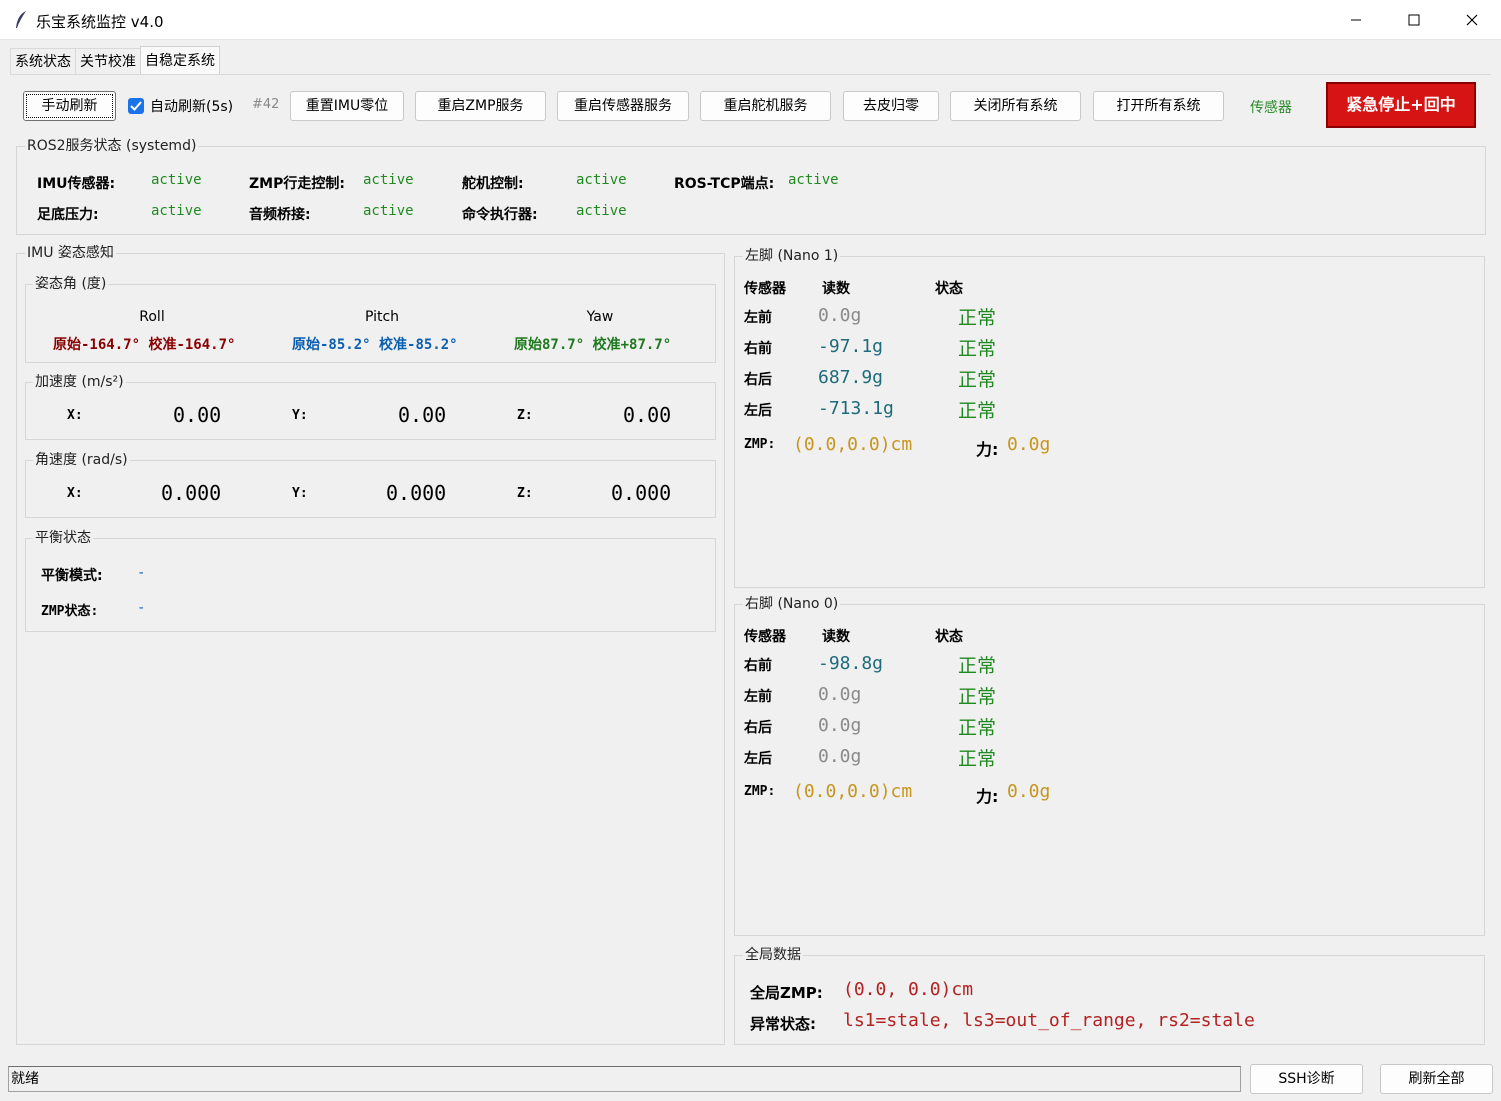 The height and width of the screenshot is (1101, 1501). I want to click on manual-refresh-button: 手动刷新, so click(69, 106).